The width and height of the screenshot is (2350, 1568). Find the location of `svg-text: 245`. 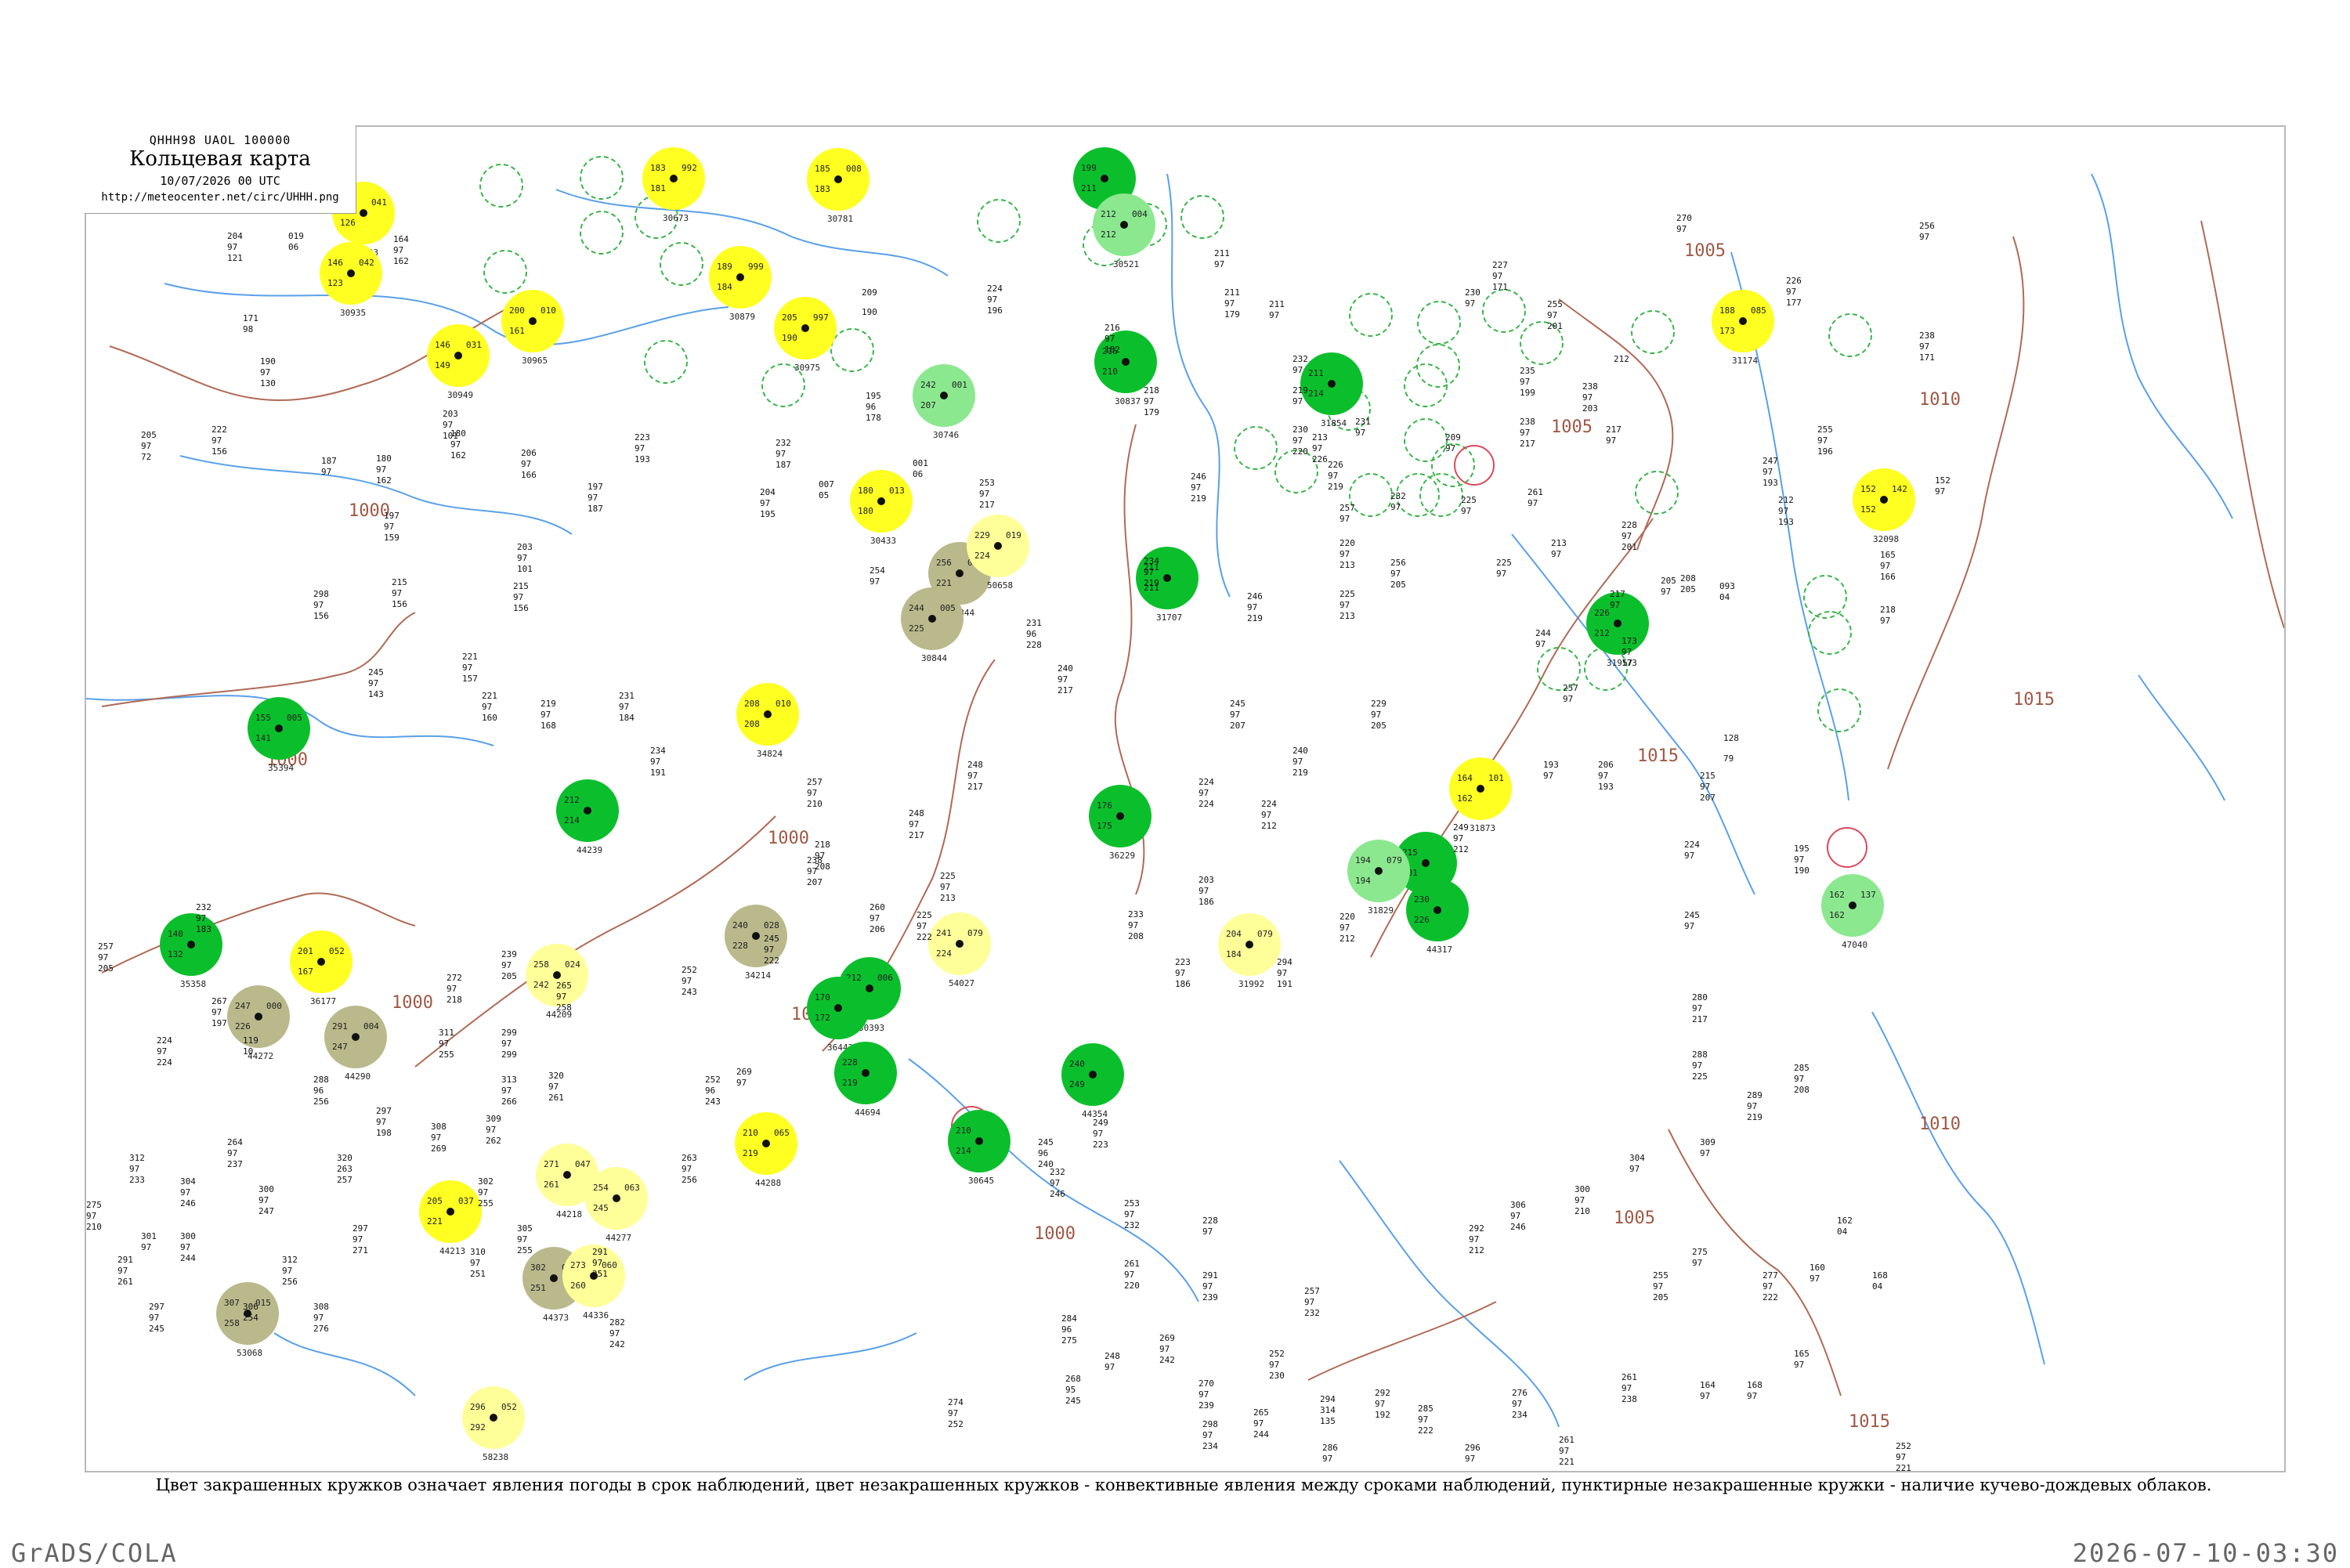

svg-text: 245 is located at coordinates (1046, 1142).